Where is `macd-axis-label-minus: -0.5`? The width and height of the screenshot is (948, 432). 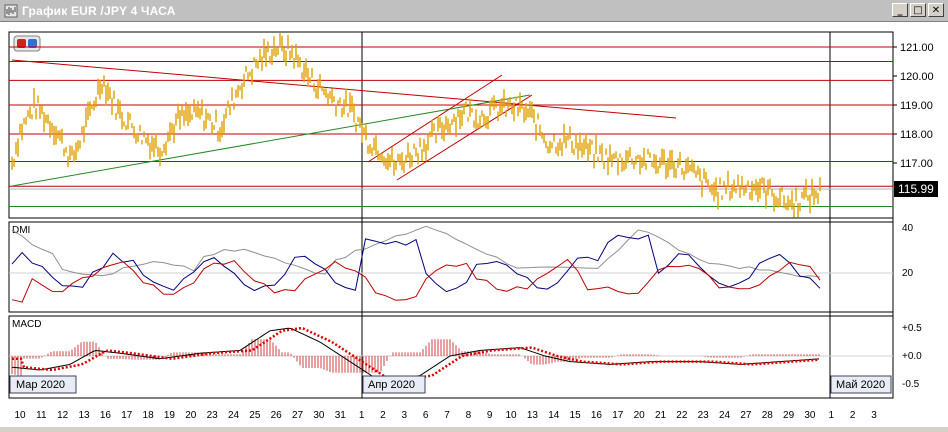 macd-axis-label-minus: -0.5 is located at coordinates (911, 384).